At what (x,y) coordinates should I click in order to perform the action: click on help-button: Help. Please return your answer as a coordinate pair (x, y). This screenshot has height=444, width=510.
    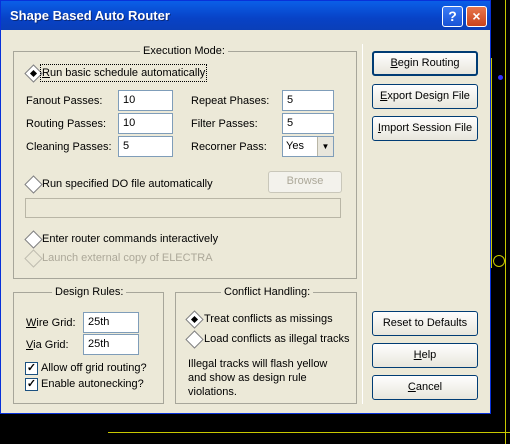
    Looking at the image, I should click on (425, 355).